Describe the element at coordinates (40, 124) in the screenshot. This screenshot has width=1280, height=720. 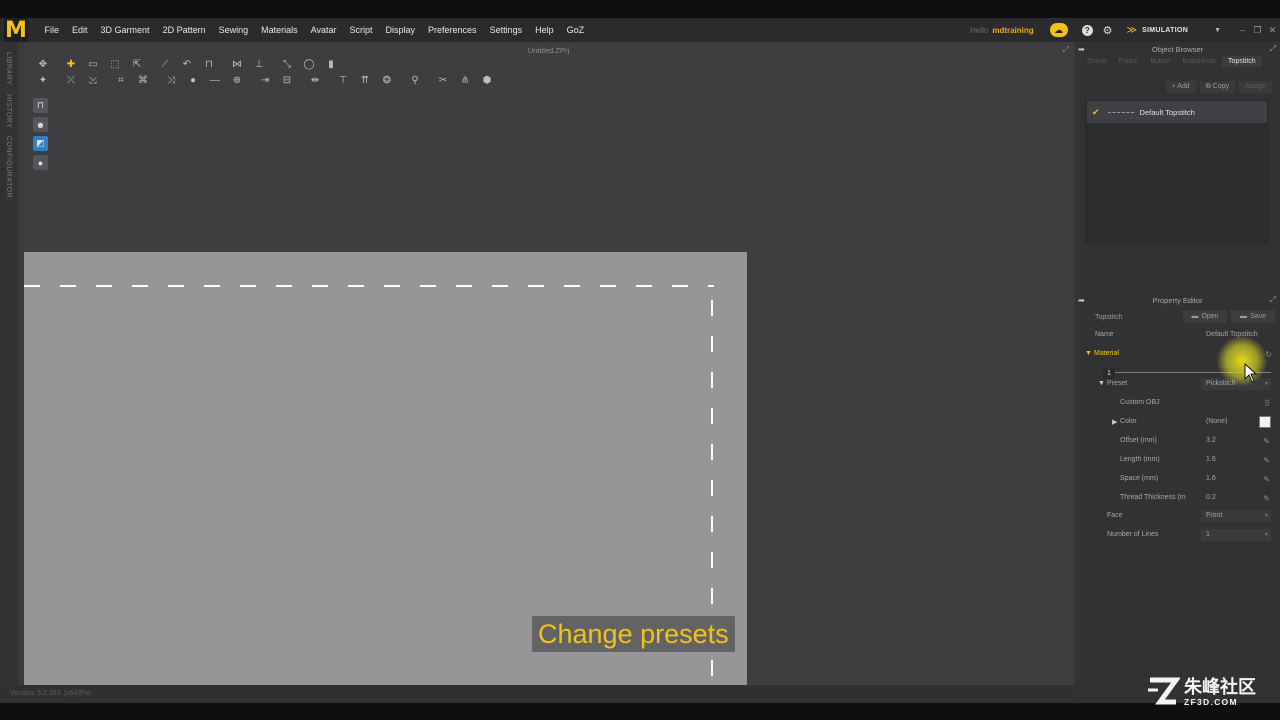
I see `avatar-display-icon: ☻` at that location.